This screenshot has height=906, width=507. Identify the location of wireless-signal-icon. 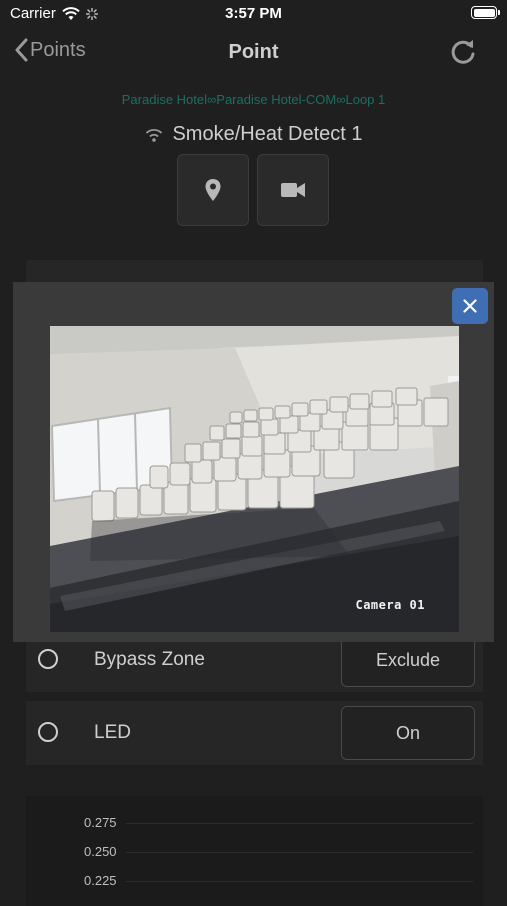
(154, 135).